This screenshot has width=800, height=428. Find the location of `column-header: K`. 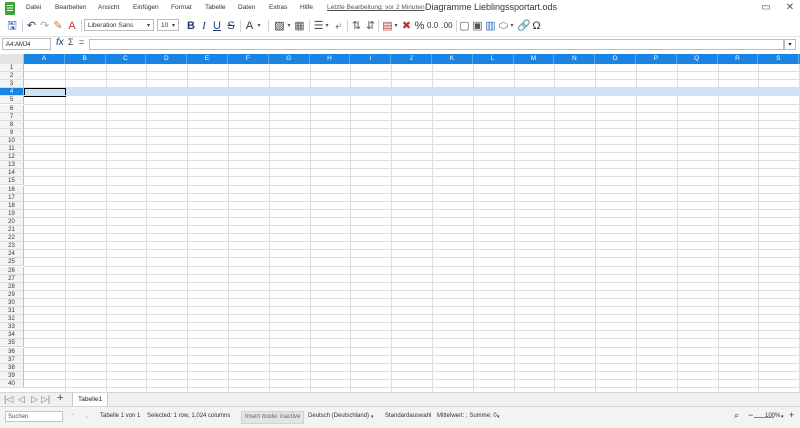

column-header: K is located at coordinates (452, 59).